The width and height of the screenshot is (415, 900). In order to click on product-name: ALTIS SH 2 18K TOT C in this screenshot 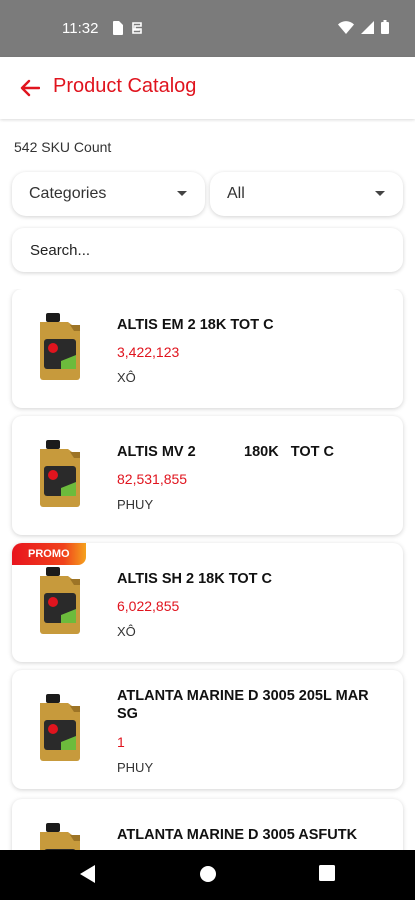, I will do `click(194, 579)`.